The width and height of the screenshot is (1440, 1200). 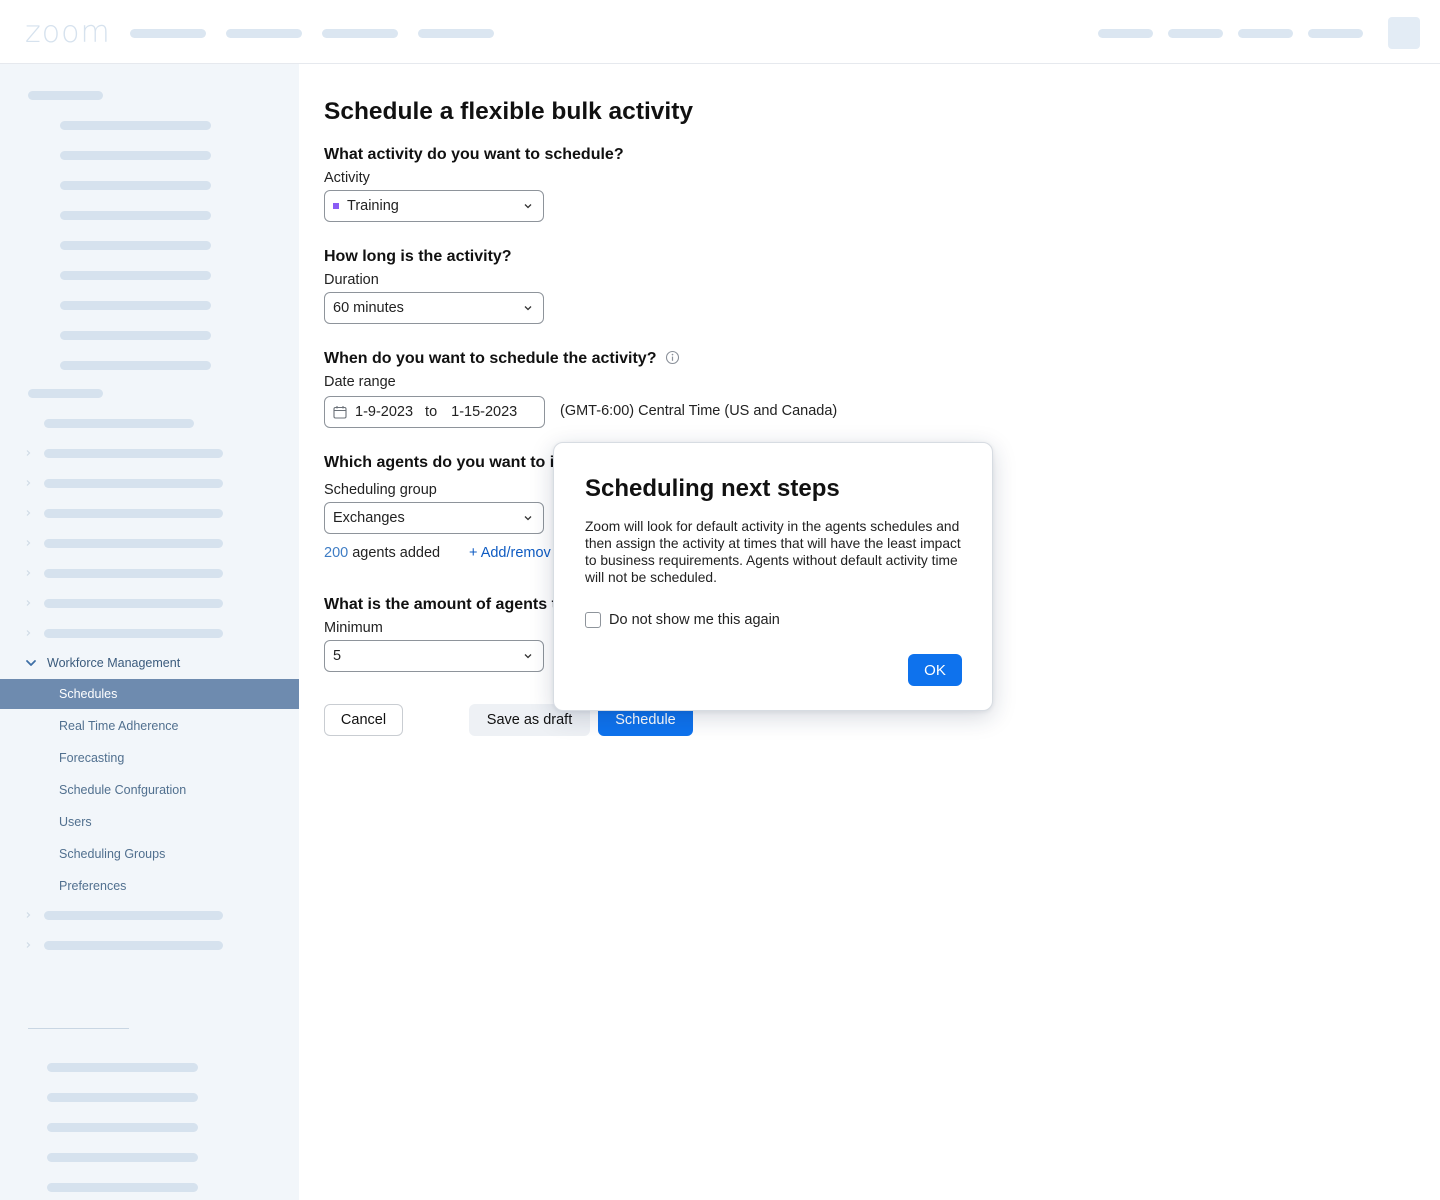 What do you see at coordinates (368, 308) in the screenshot?
I see `duration-select-value: 60 minutes` at bounding box center [368, 308].